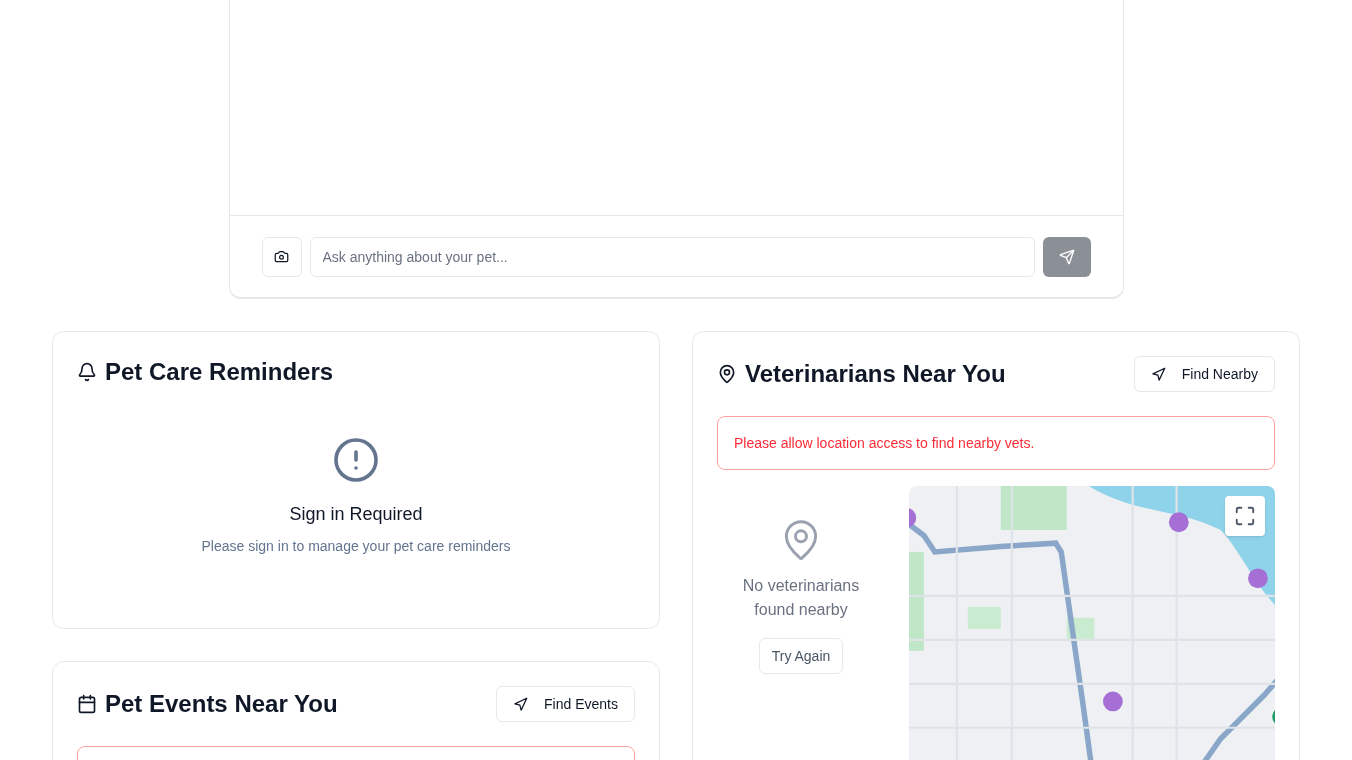 The height and width of the screenshot is (760, 1352). I want to click on empty-state-title: Sign in Required, so click(356, 514).